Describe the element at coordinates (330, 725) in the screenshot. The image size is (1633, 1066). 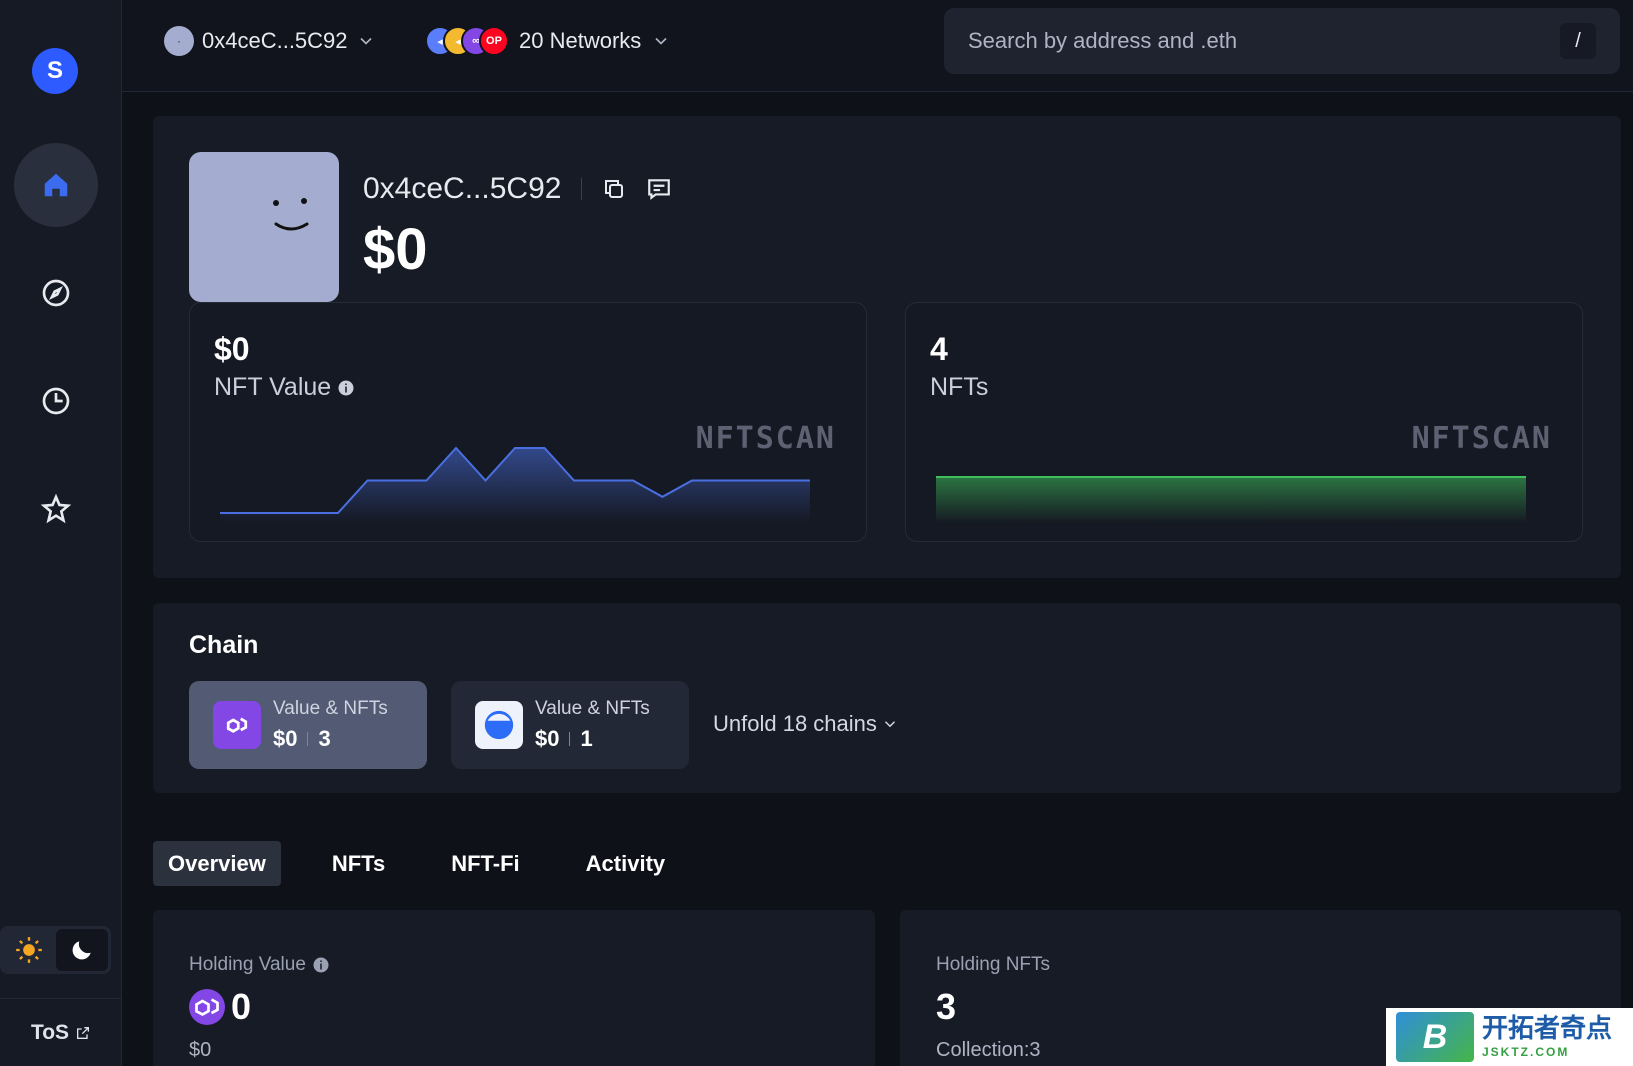
I see `chain-card-text: Value & NFTs $0 3` at that location.